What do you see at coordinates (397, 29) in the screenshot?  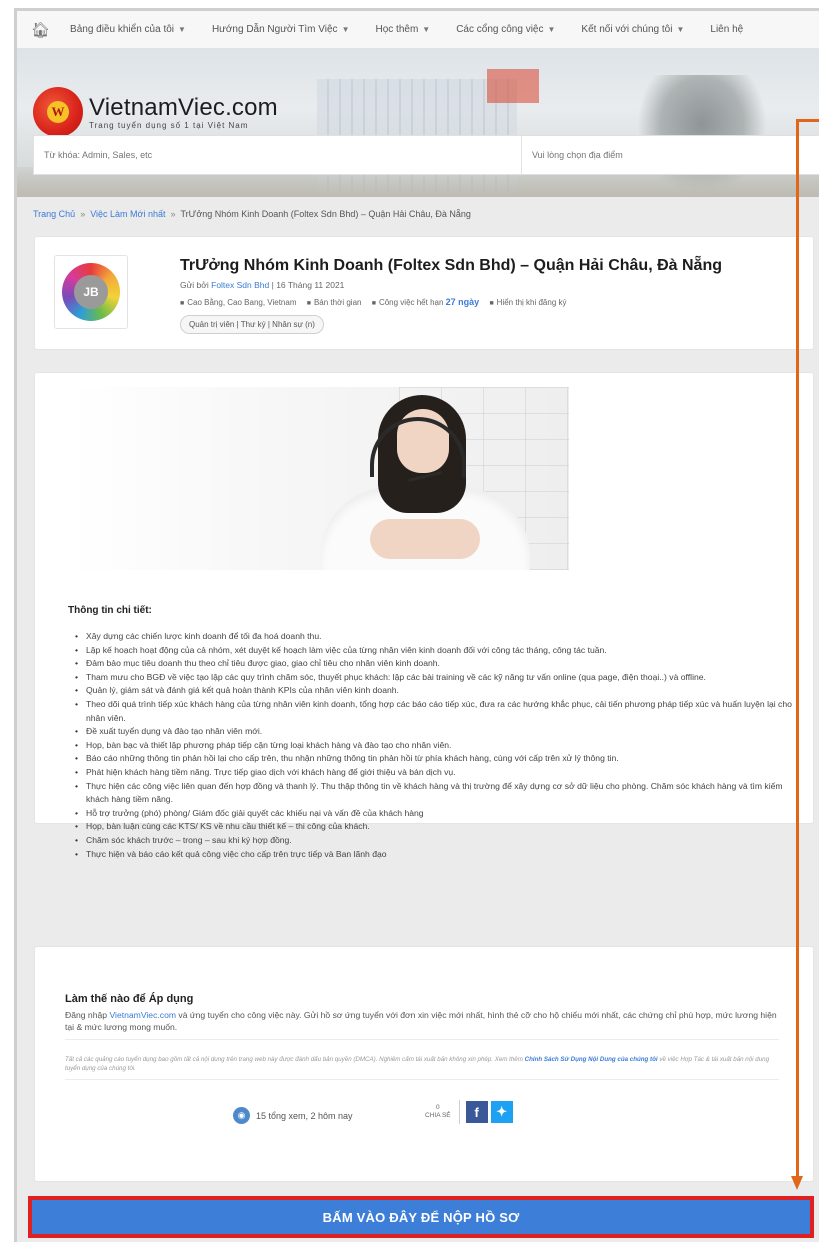 I see `nav-label: Học thêm` at bounding box center [397, 29].